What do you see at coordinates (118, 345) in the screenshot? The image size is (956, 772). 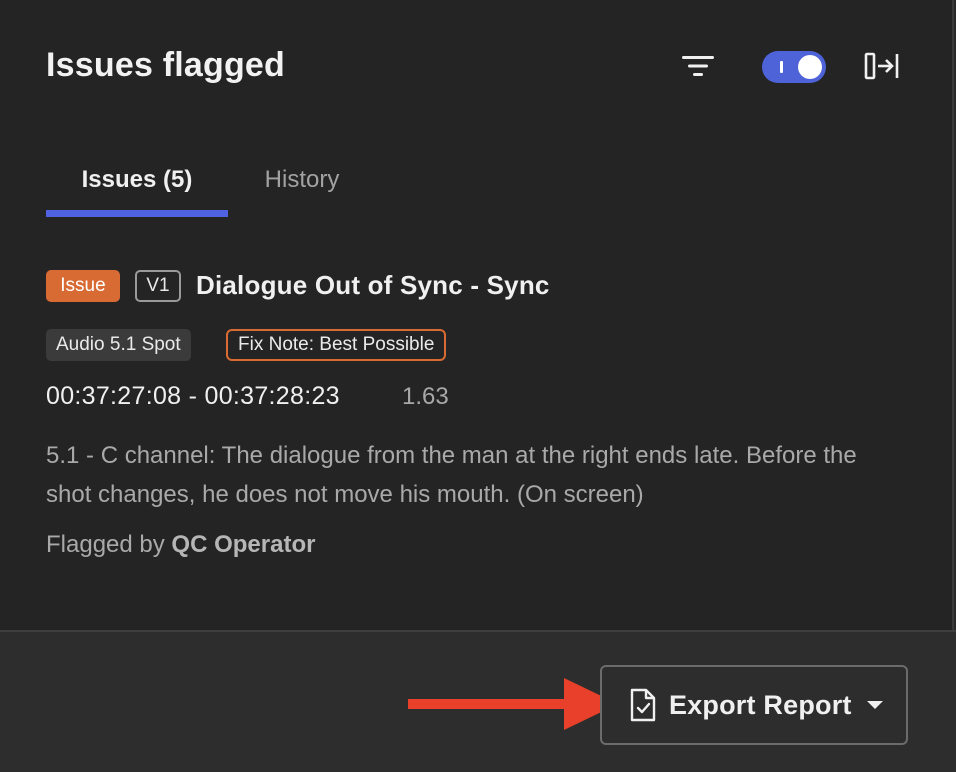 I see `audio-tag: Audio 5.1 Spot` at bounding box center [118, 345].